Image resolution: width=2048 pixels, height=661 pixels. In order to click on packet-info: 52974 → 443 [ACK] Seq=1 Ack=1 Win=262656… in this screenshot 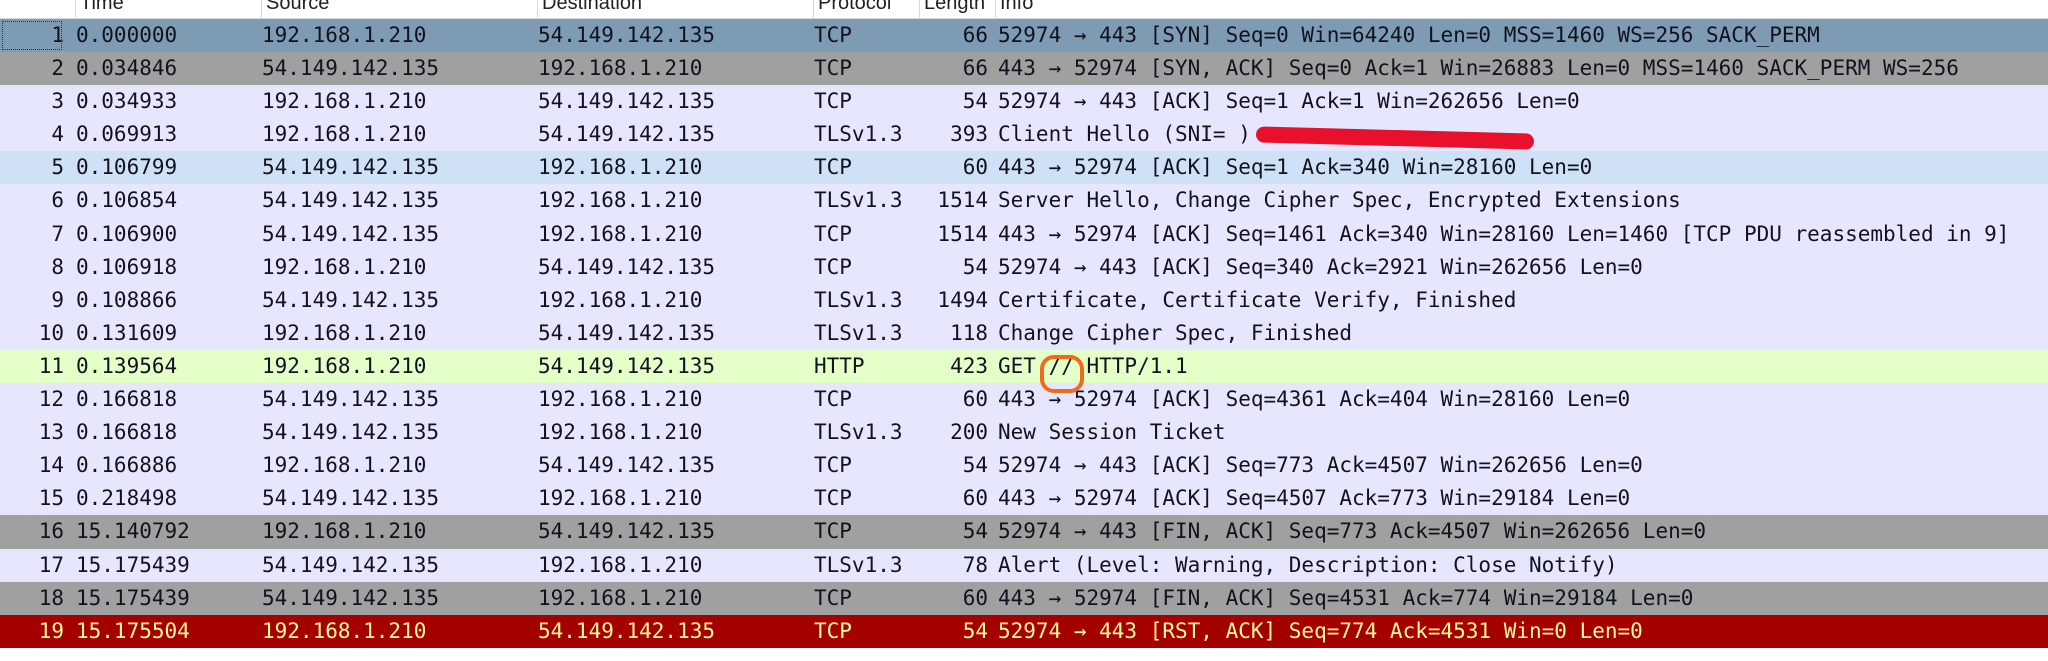, I will do `click(1289, 101)`.